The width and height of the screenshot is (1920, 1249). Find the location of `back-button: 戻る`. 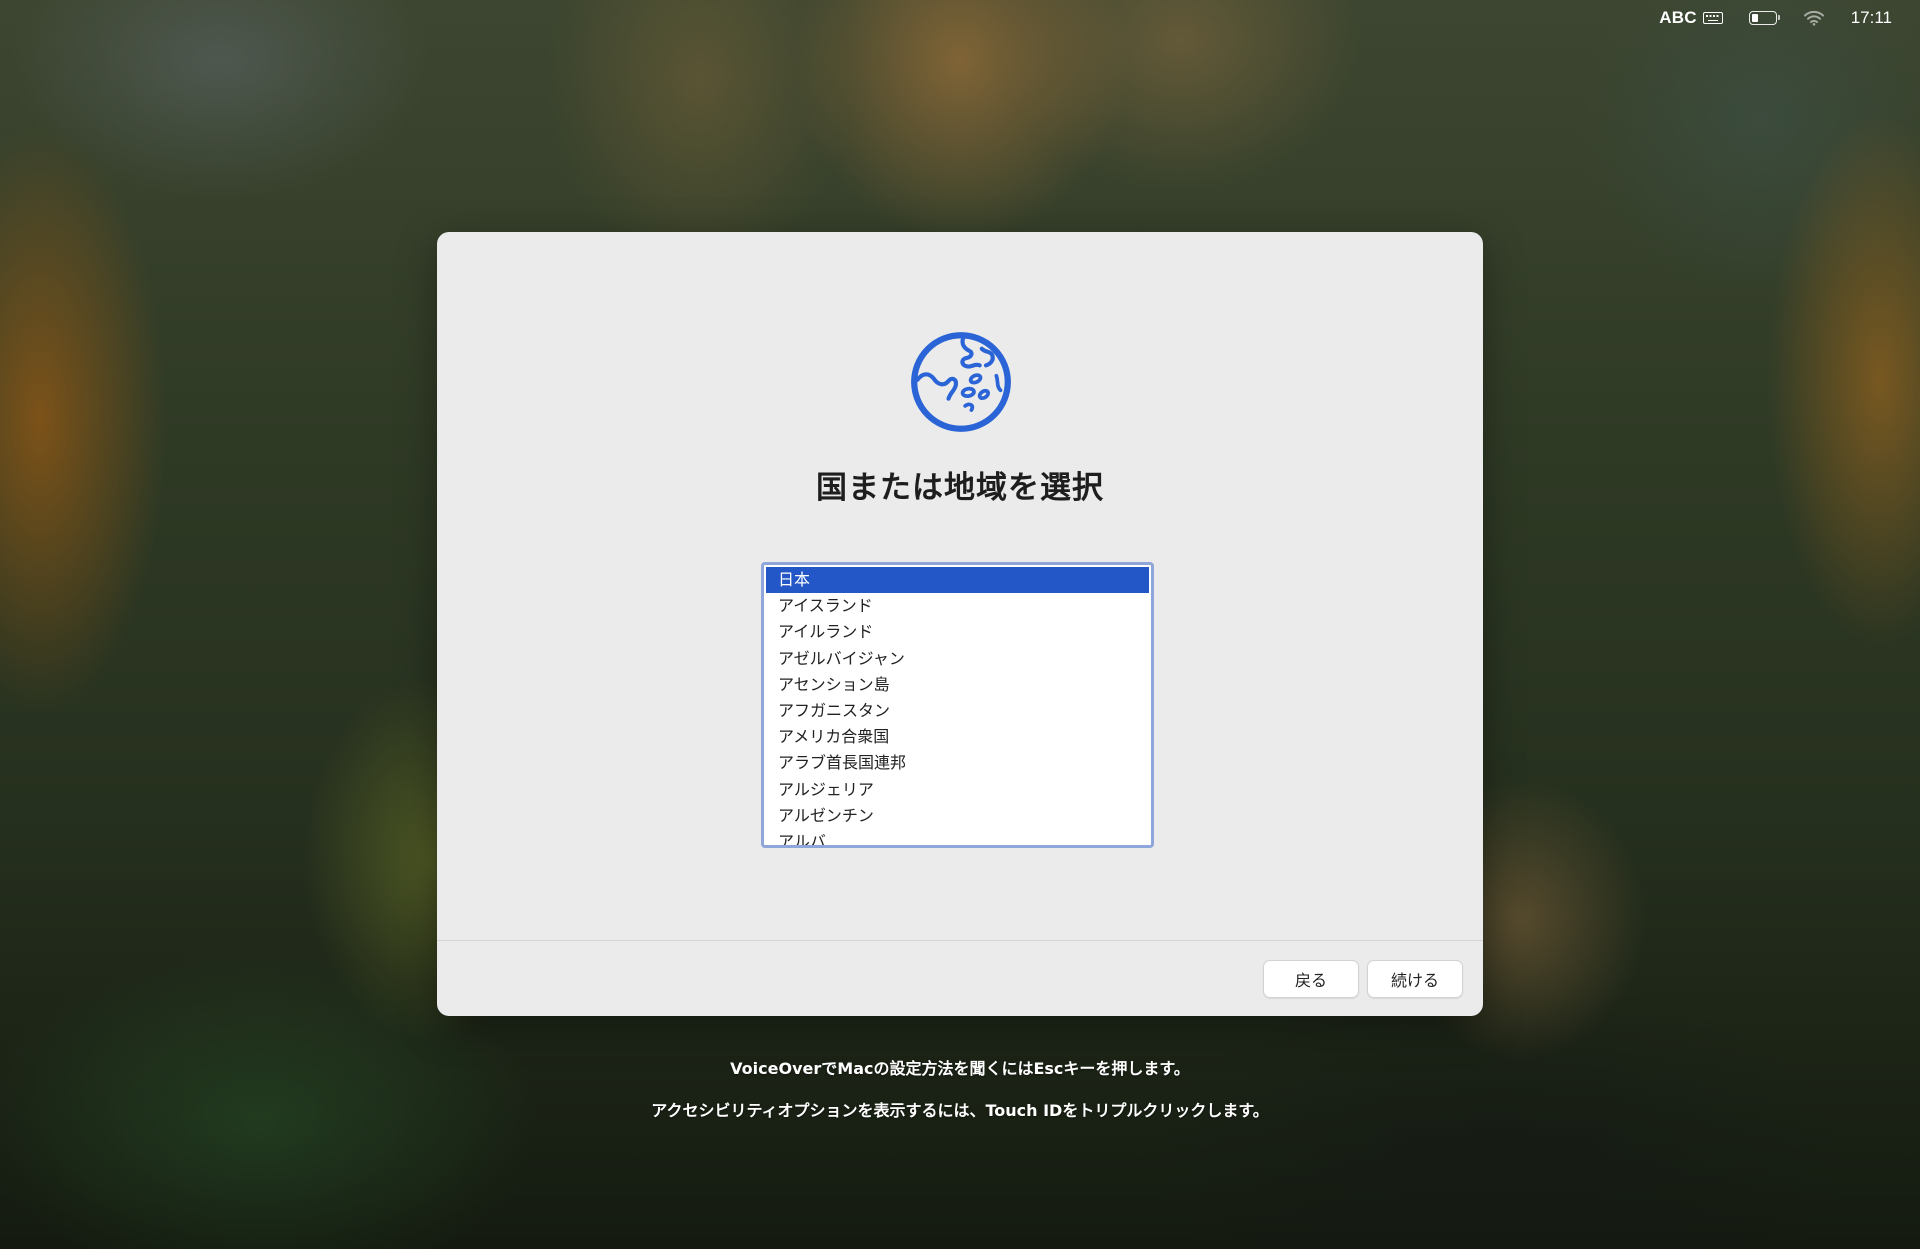

back-button: 戻る is located at coordinates (1311, 979).